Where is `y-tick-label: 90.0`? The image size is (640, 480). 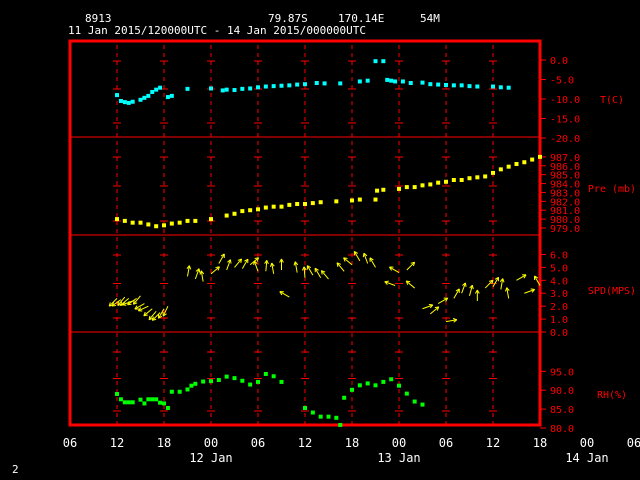
y-tick-label: 90.0 is located at coordinates (562, 391).